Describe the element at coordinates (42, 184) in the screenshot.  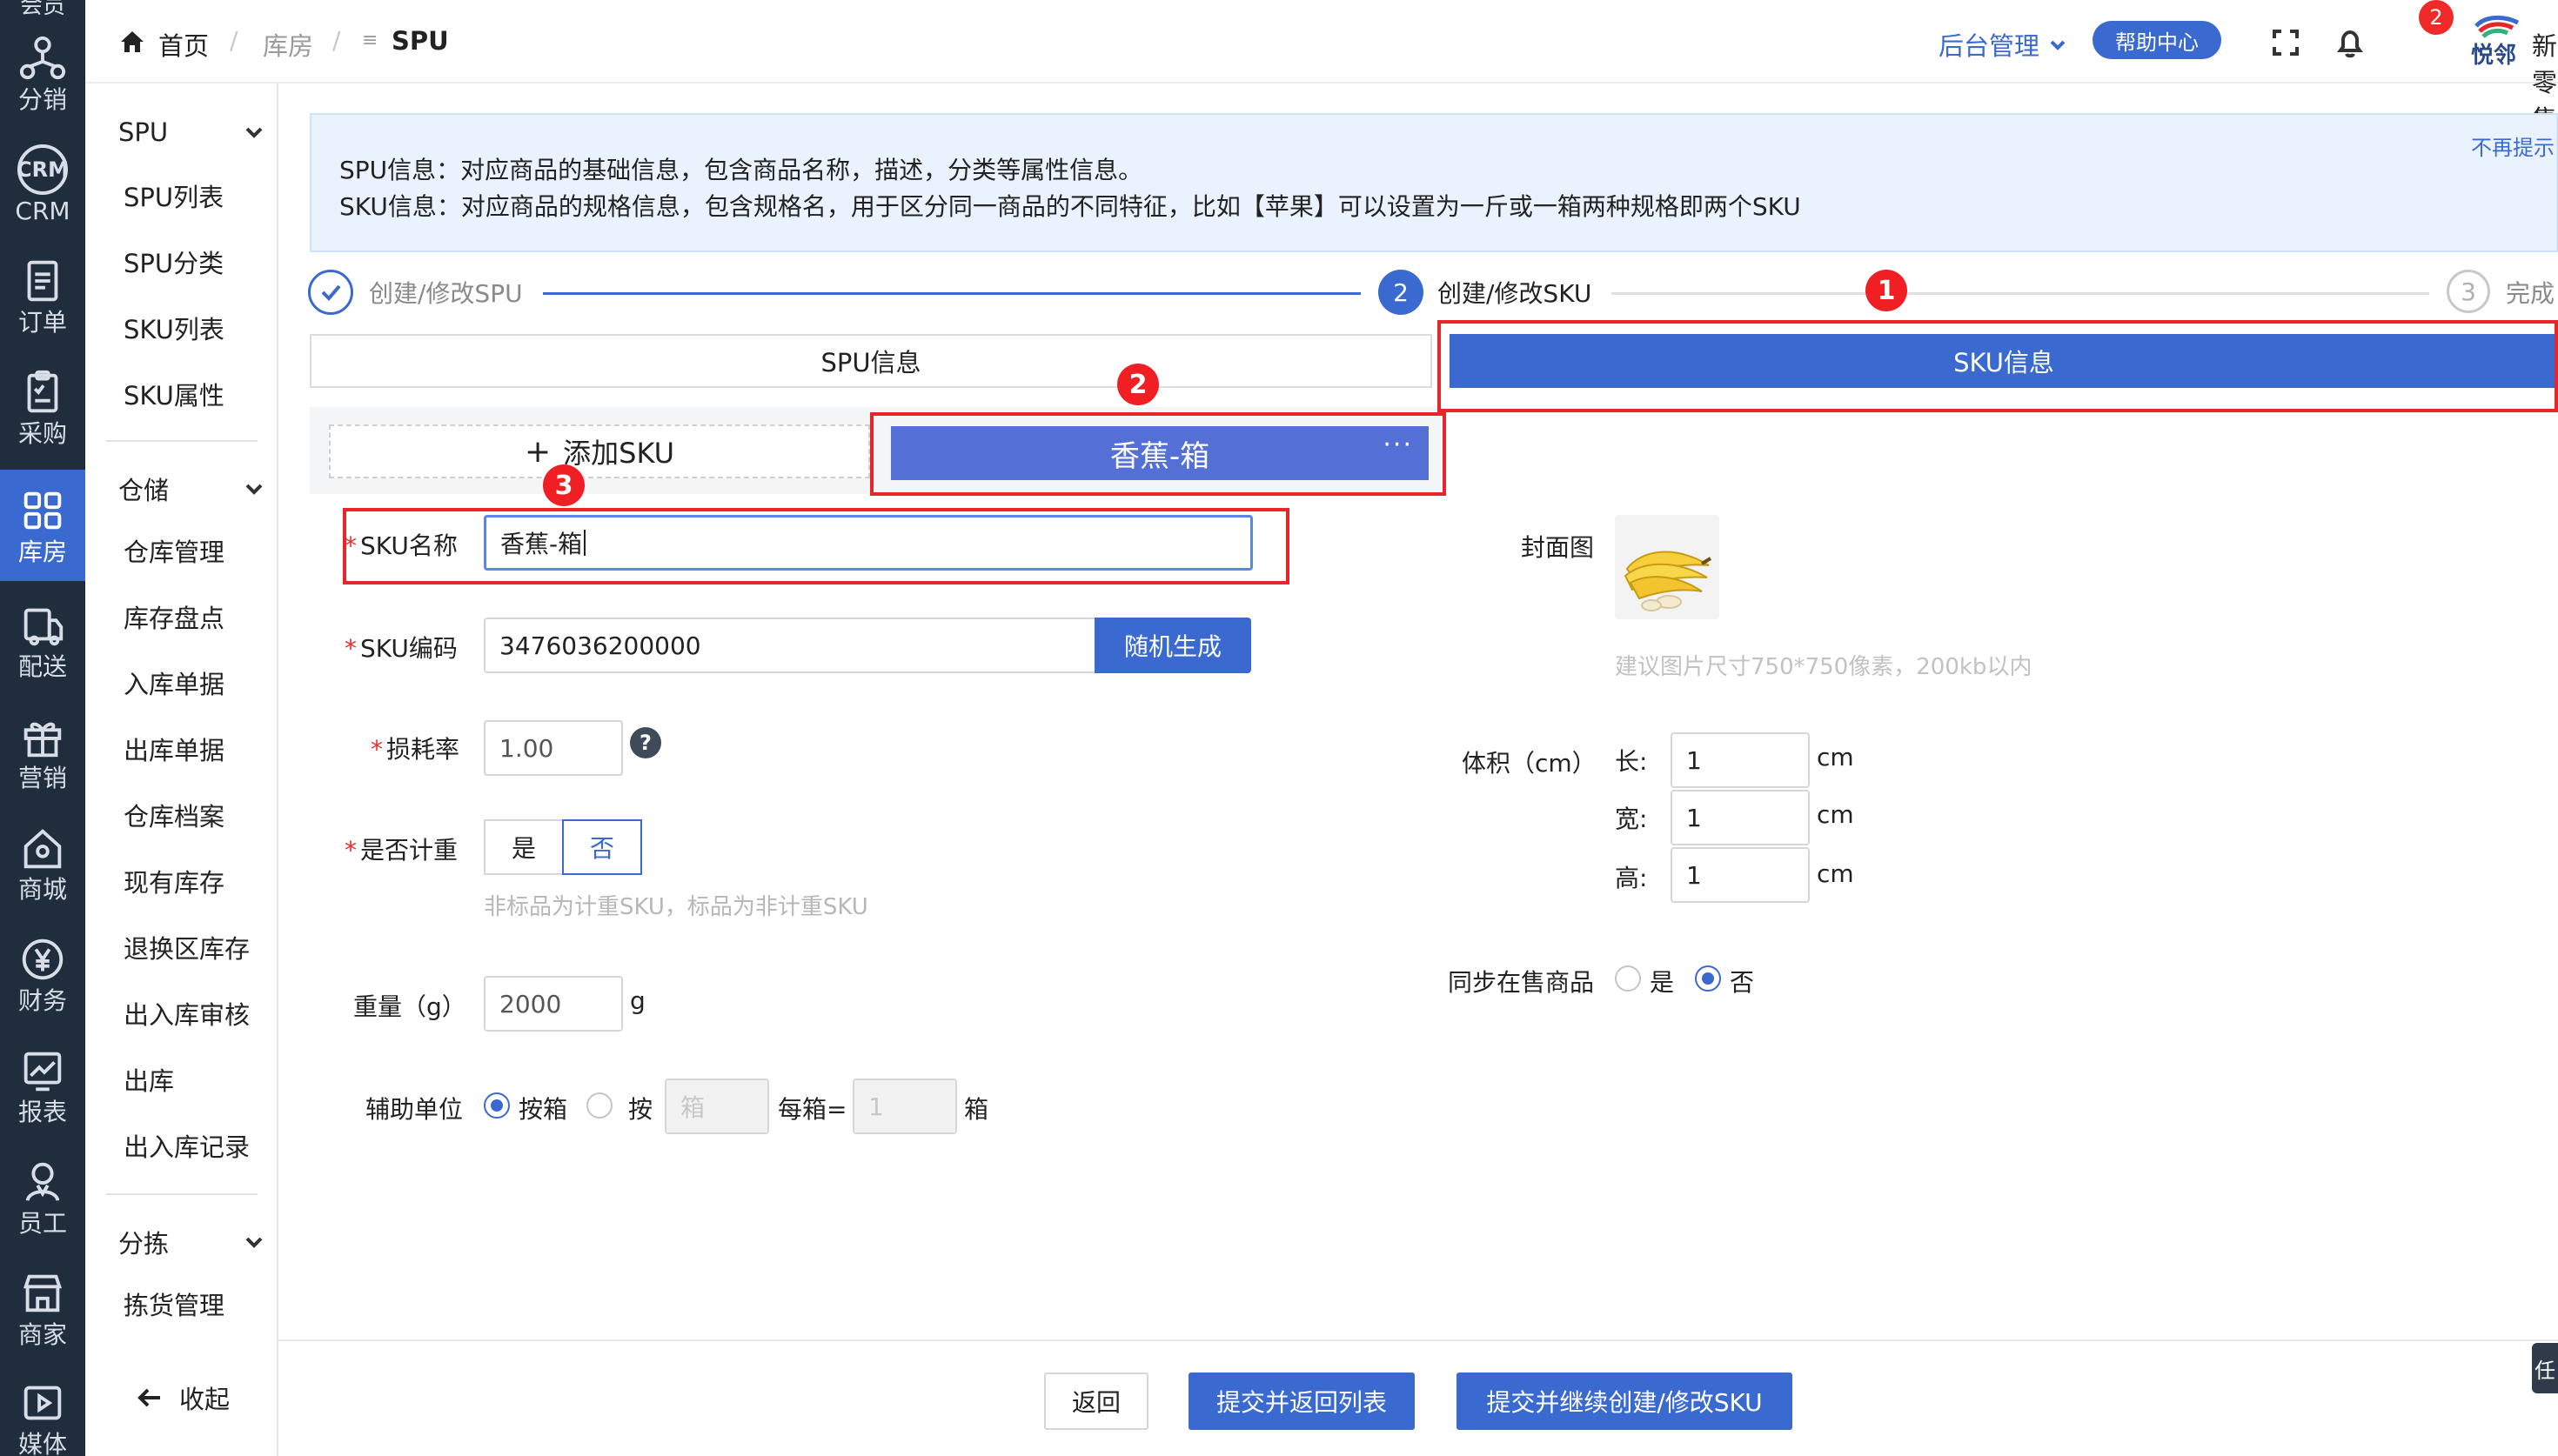
I see `rail-item-crm: CRM CRM` at that location.